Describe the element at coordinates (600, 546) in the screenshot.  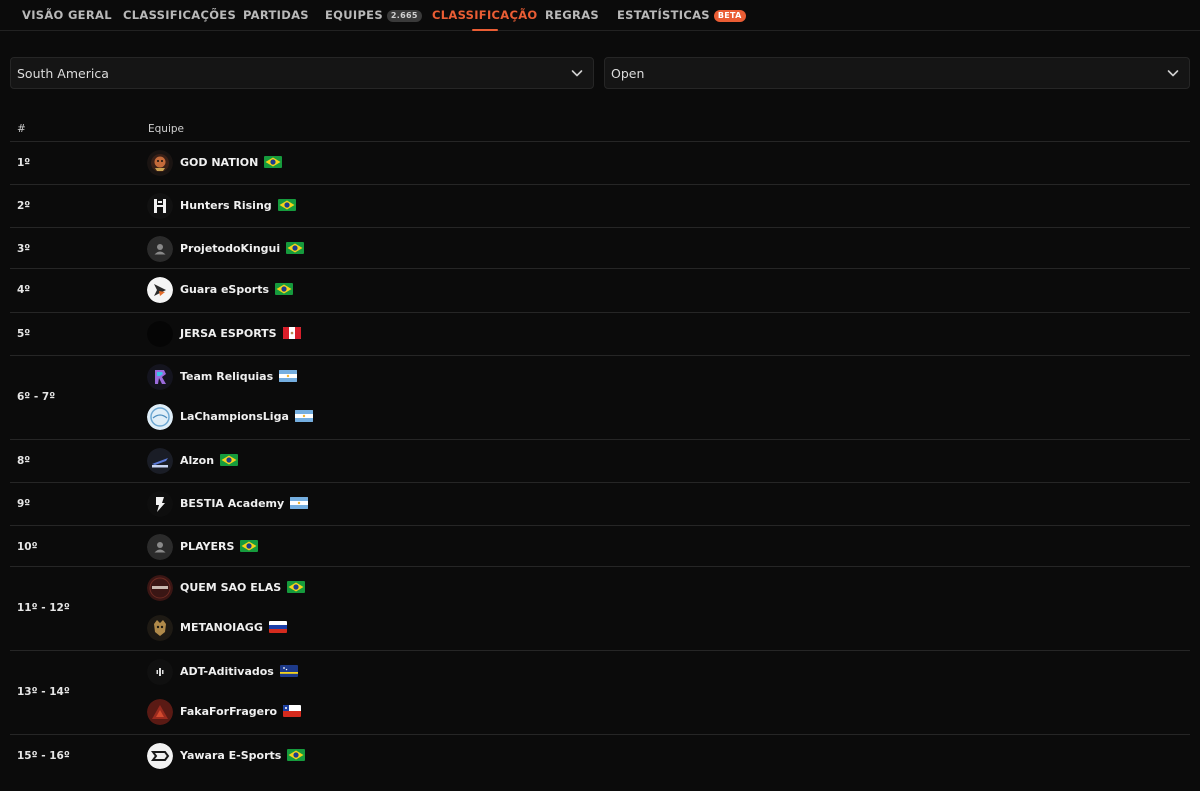
I see `table-row: 10º PLAYERS` at that location.